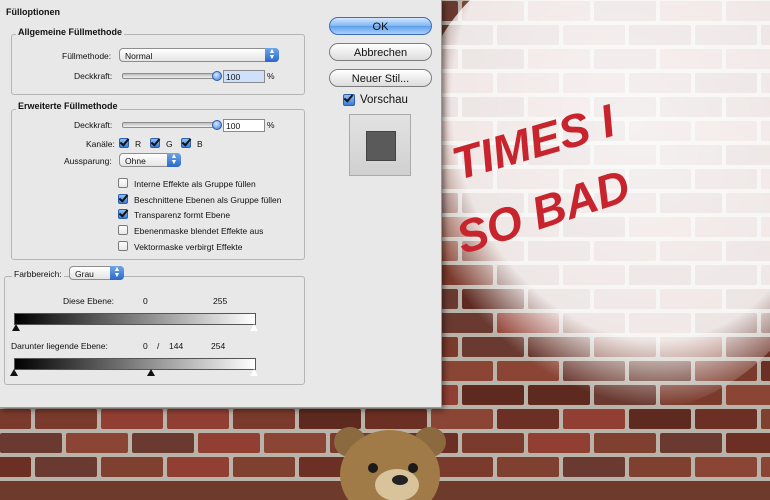  Describe the element at coordinates (14, 372) in the screenshot. I see `underlying-layer-black-slider-left` at that location.